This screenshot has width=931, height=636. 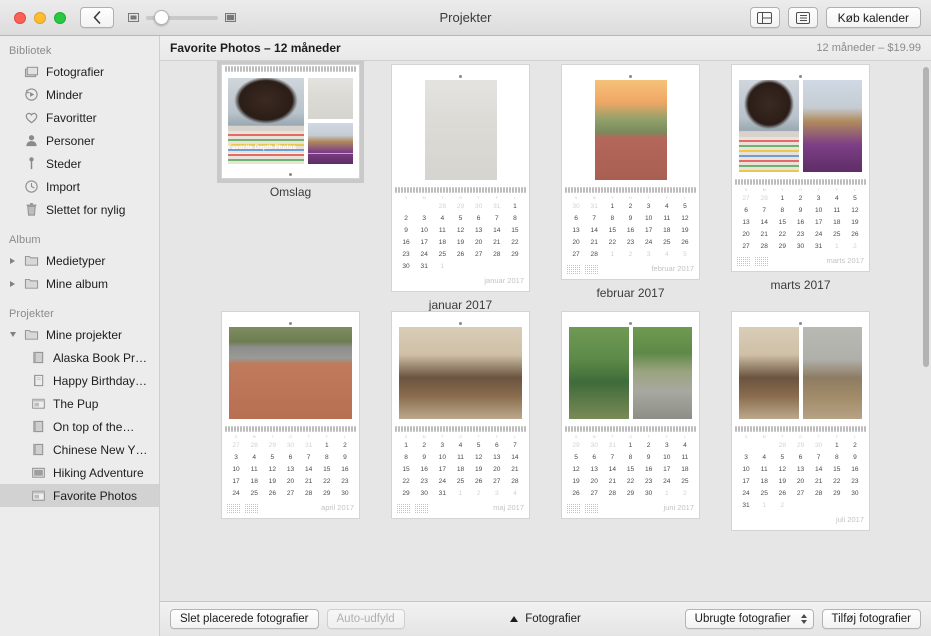 I want to click on photo-curly-hair-woman, so click(x=769, y=126).